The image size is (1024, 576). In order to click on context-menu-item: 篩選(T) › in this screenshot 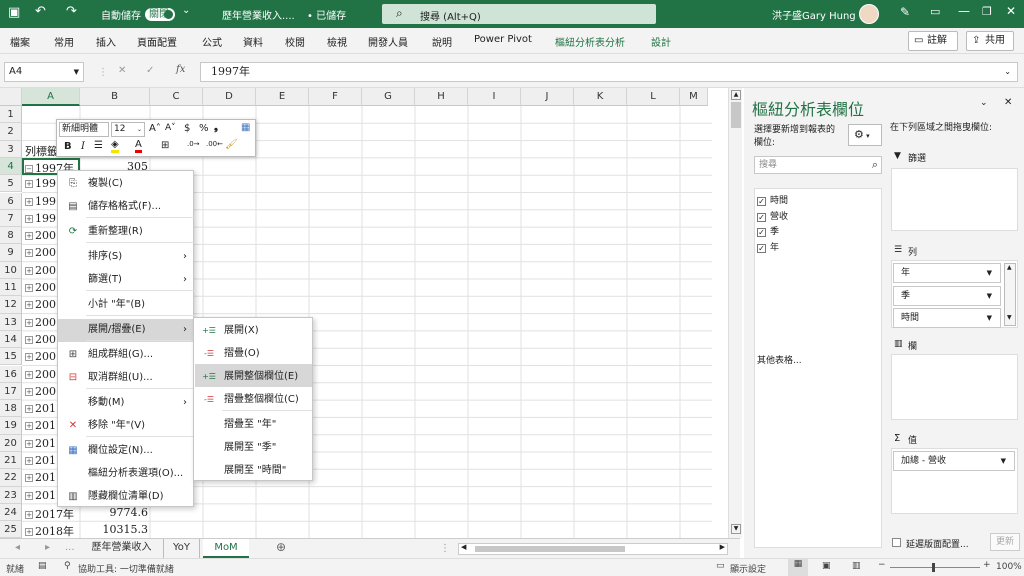, I will do `click(125, 279)`.